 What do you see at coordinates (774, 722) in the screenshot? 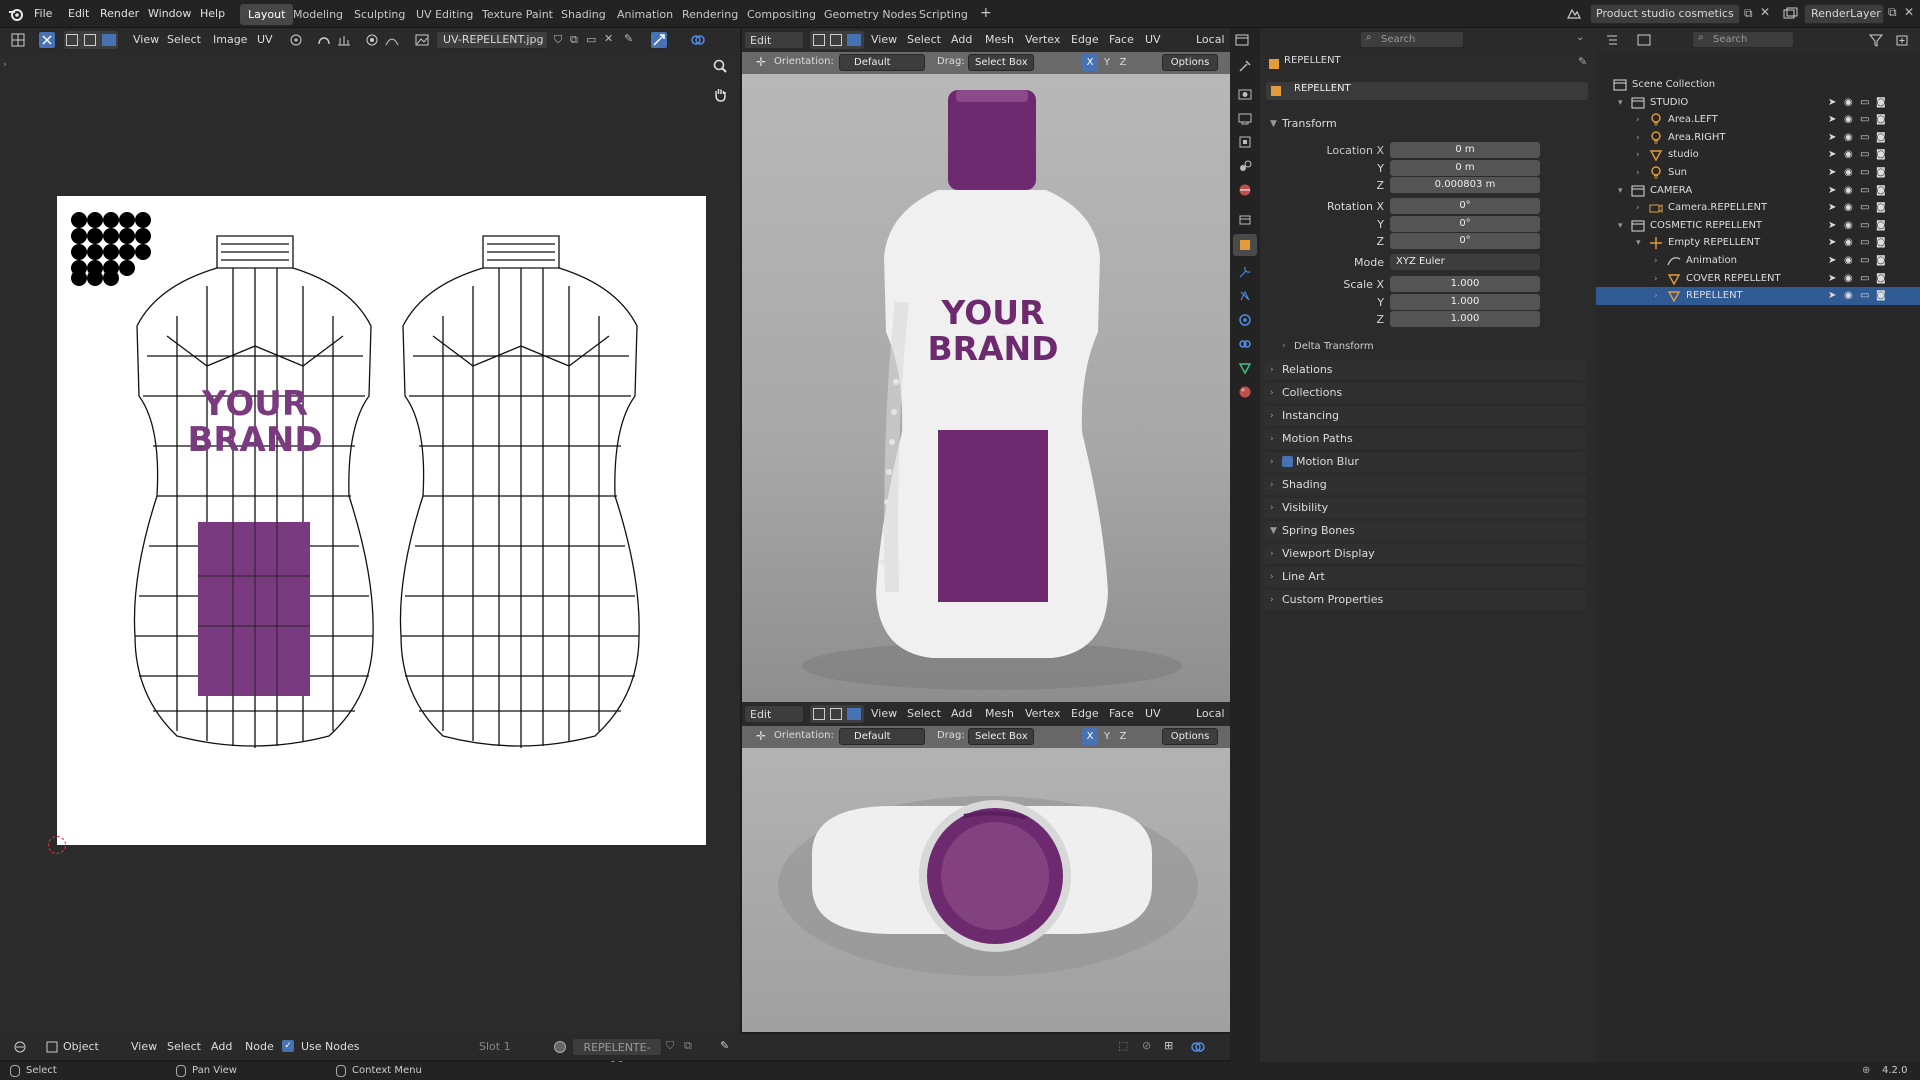
I see `mode-selector-bottom: Edit Mode` at bounding box center [774, 722].